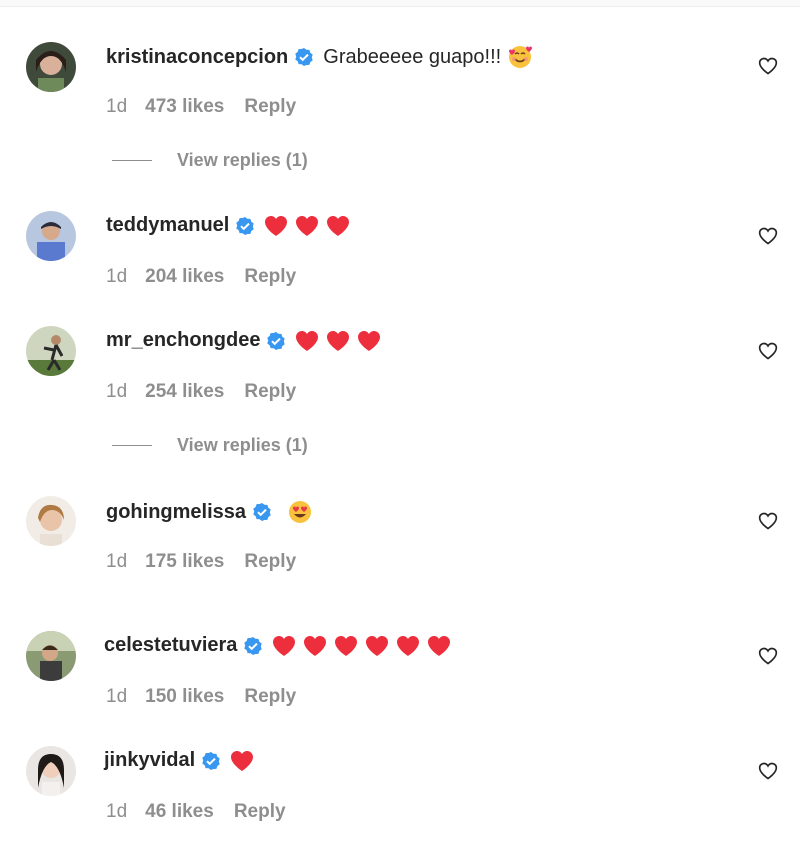 This screenshot has width=800, height=855. I want to click on comment-likes: 473 likes, so click(184, 107).